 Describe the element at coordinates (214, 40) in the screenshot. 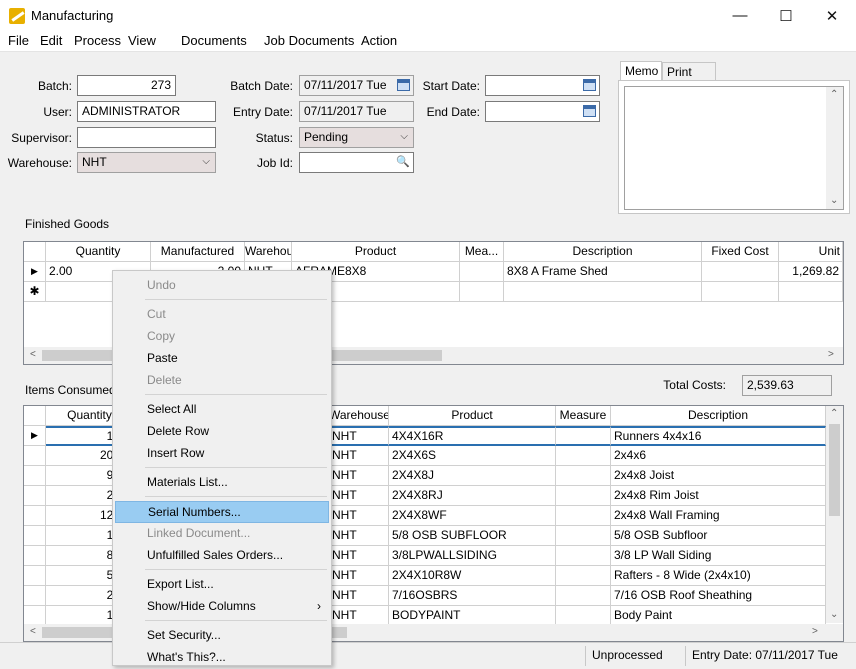

I see `menu-documents: Documents` at that location.